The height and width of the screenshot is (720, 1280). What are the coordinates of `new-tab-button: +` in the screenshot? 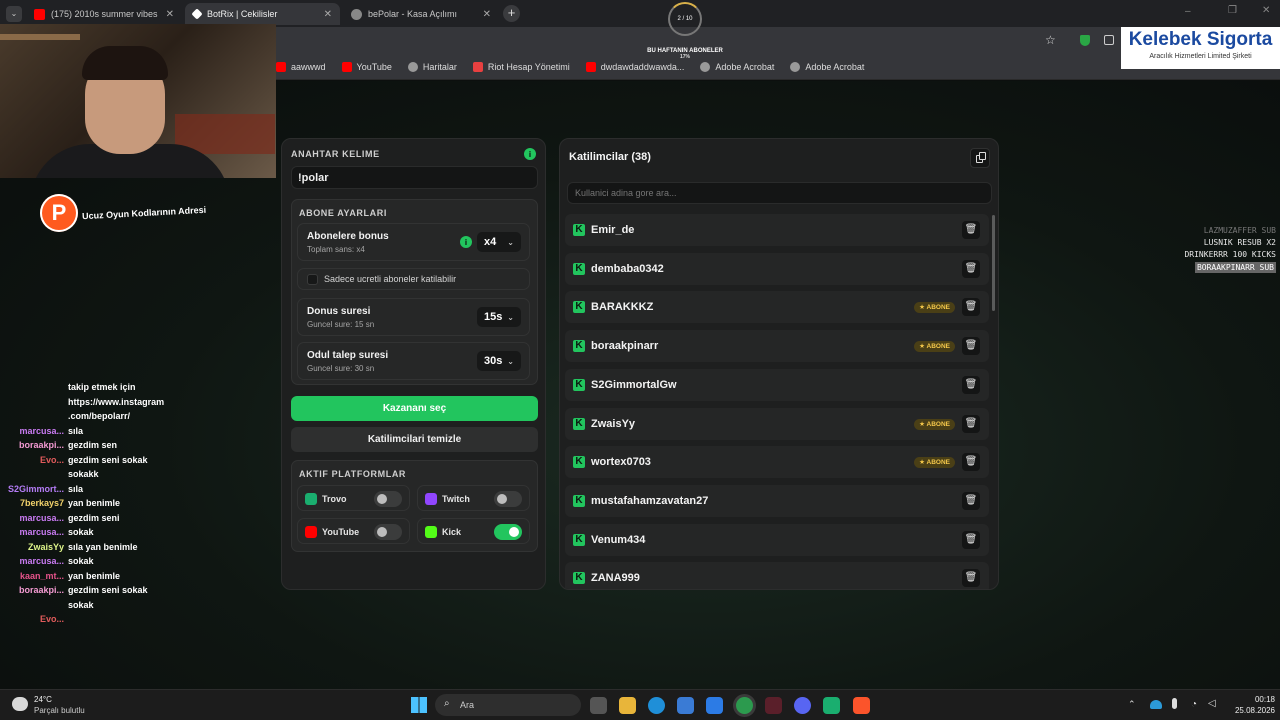 It's located at (511, 13).